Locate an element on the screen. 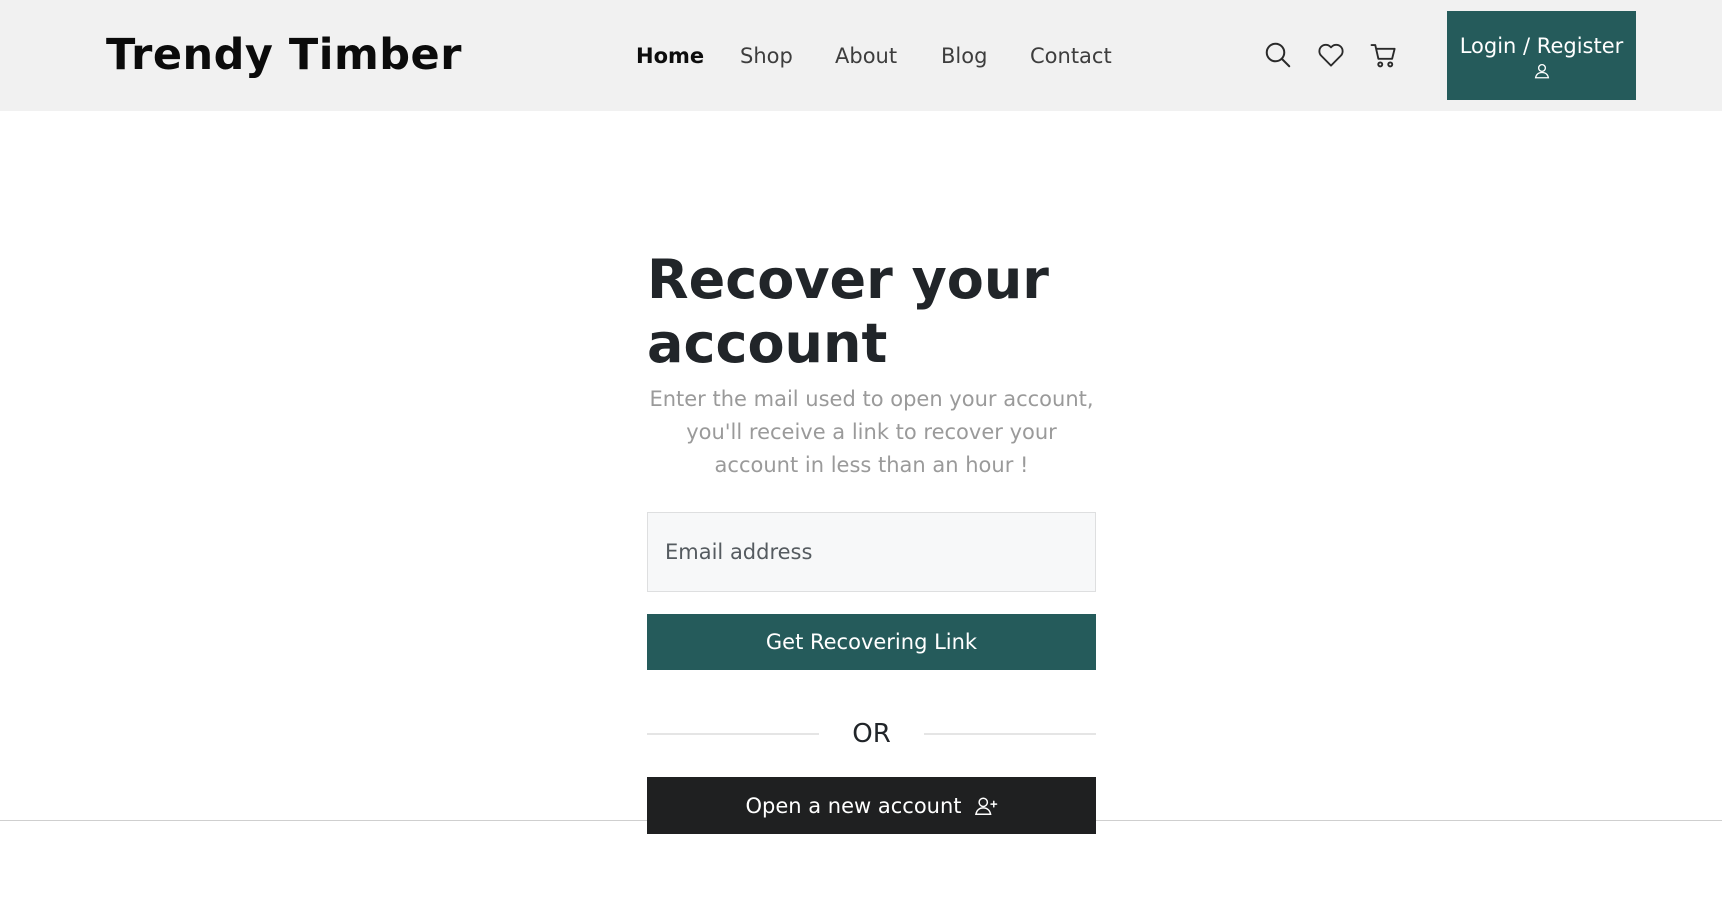 The width and height of the screenshot is (1722, 920). get-recovering-link-button: Get Recovering Link is located at coordinates (871, 642).